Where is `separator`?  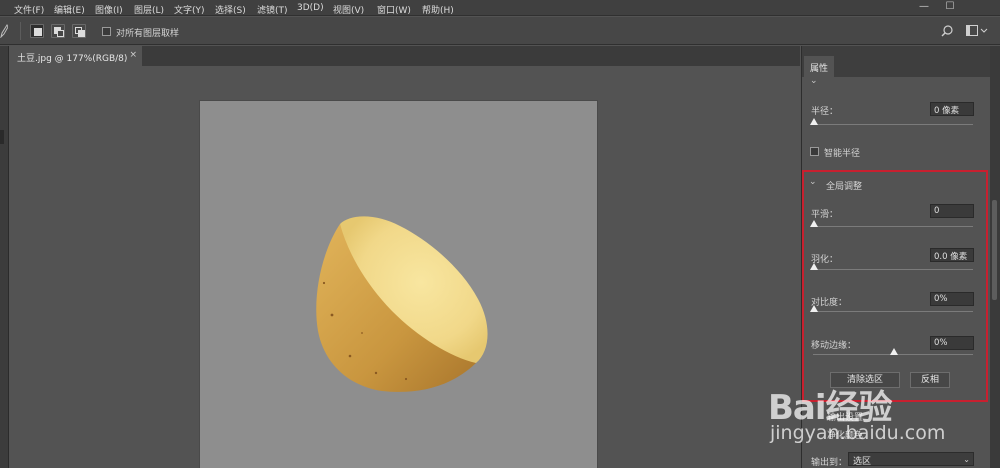
separator is located at coordinates (20, 31).